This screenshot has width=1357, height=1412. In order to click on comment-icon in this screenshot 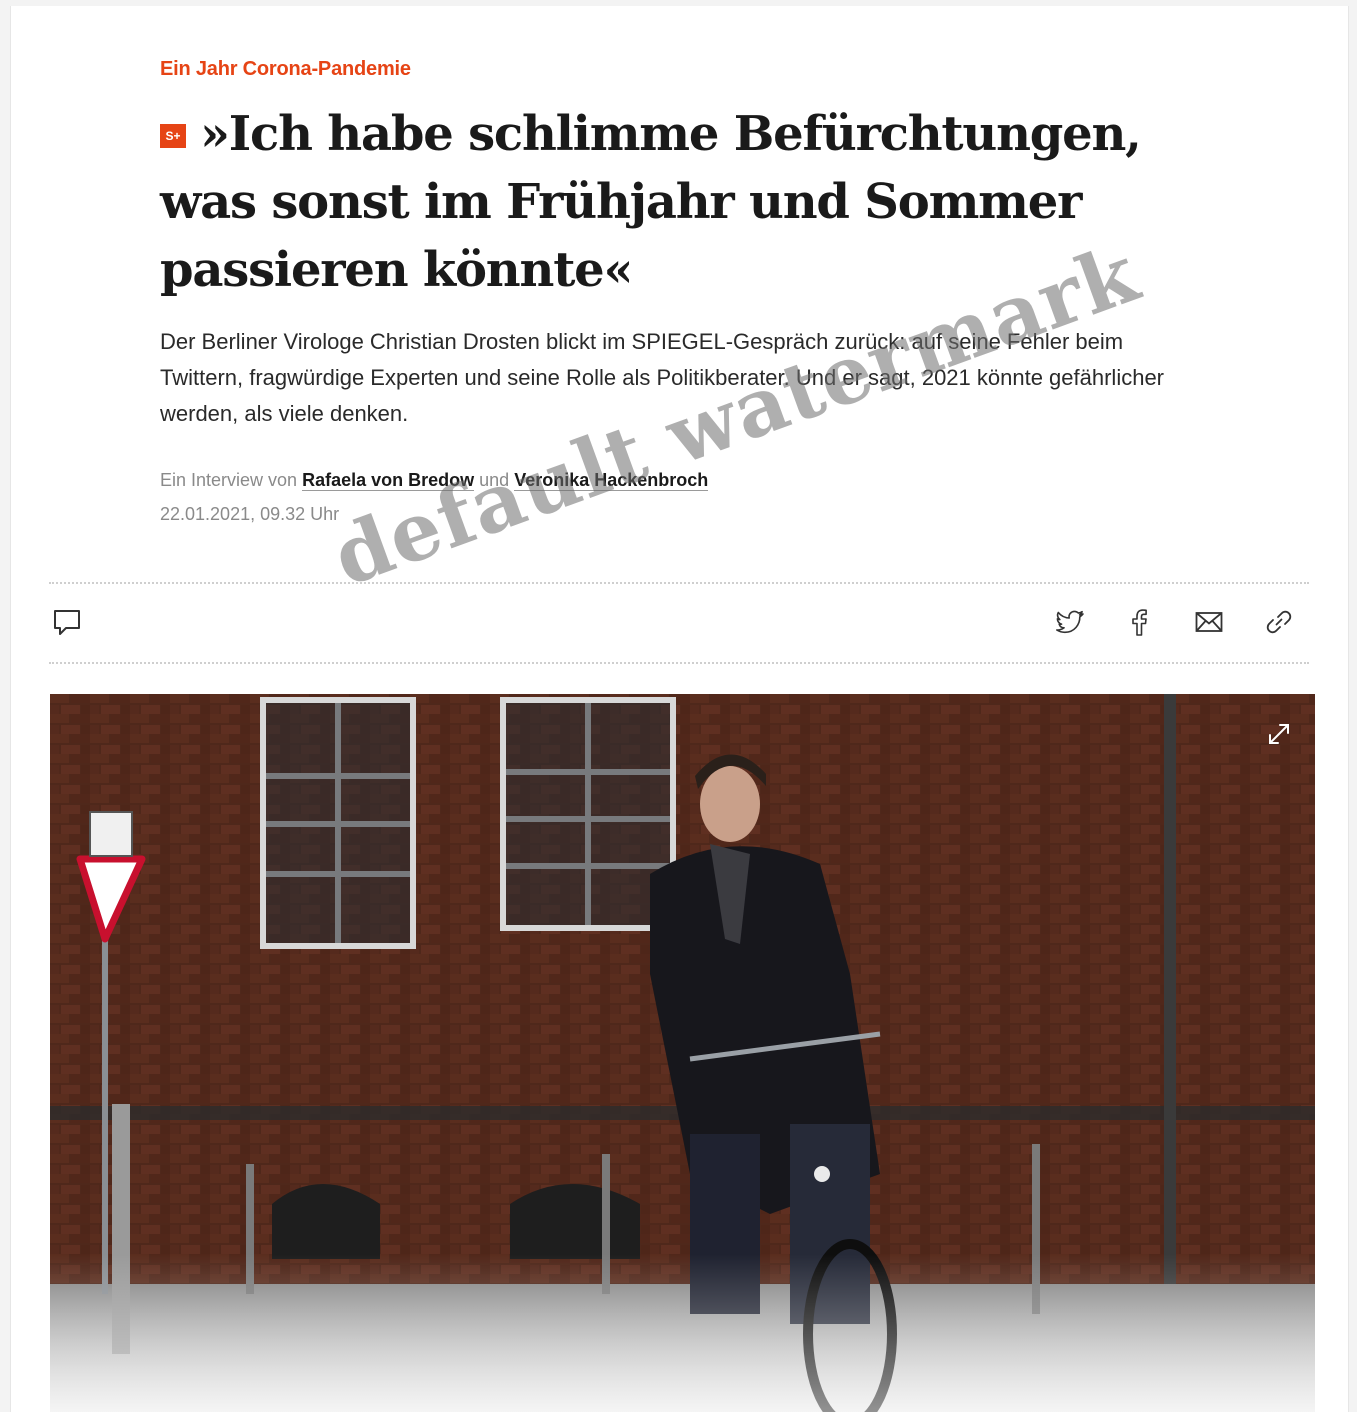, I will do `click(67, 622)`.